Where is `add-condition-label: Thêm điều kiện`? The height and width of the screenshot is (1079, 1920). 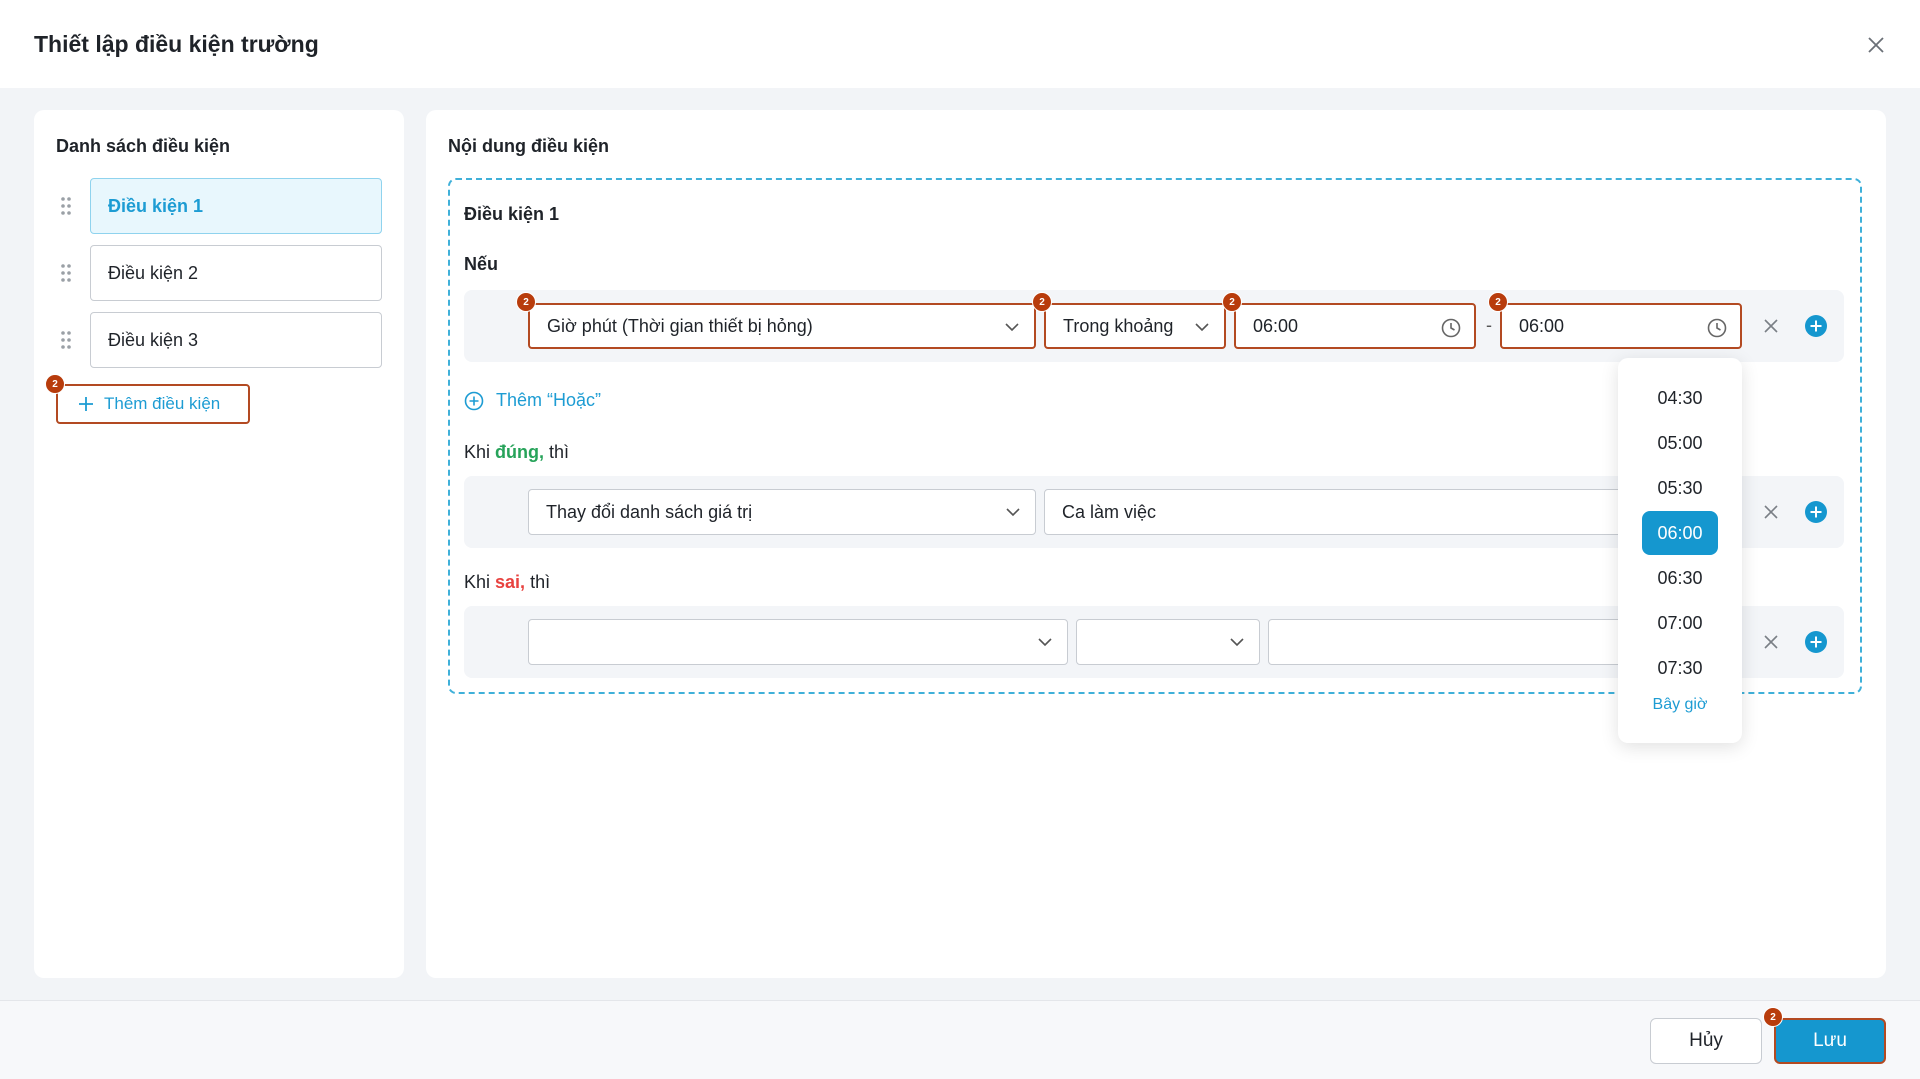
add-condition-label: Thêm điều kiện is located at coordinates (162, 403).